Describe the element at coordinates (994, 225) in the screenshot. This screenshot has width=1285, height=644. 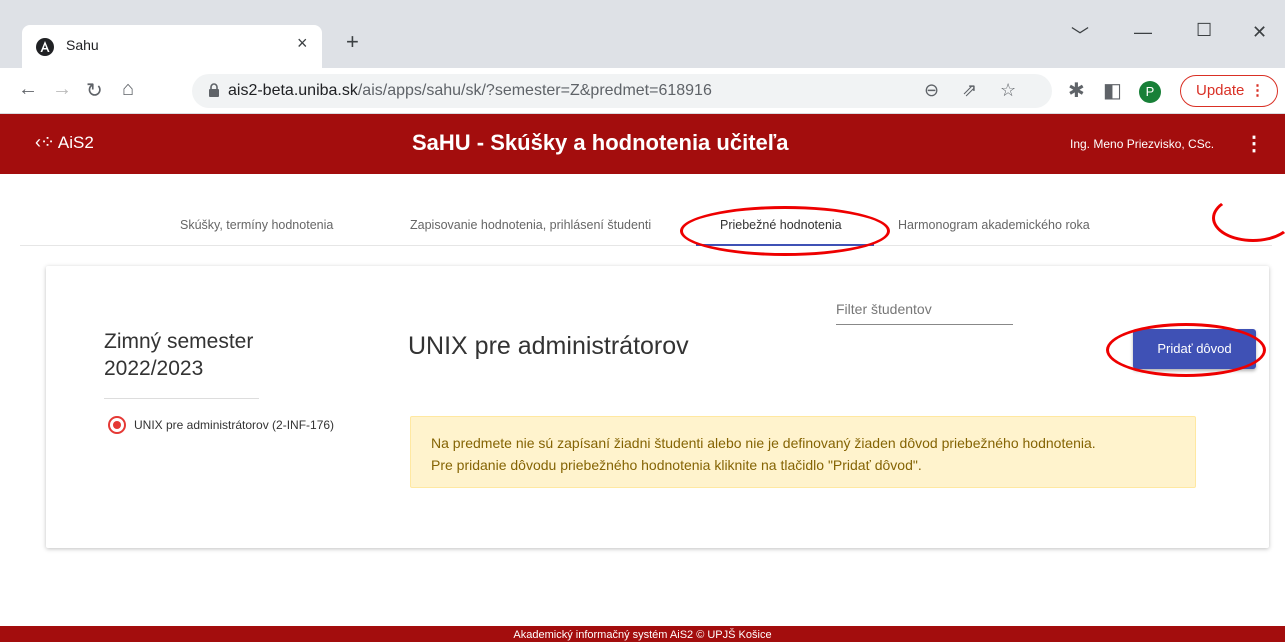
I see `tab-academic-calendar: Harmonogram akademického roka` at that location.